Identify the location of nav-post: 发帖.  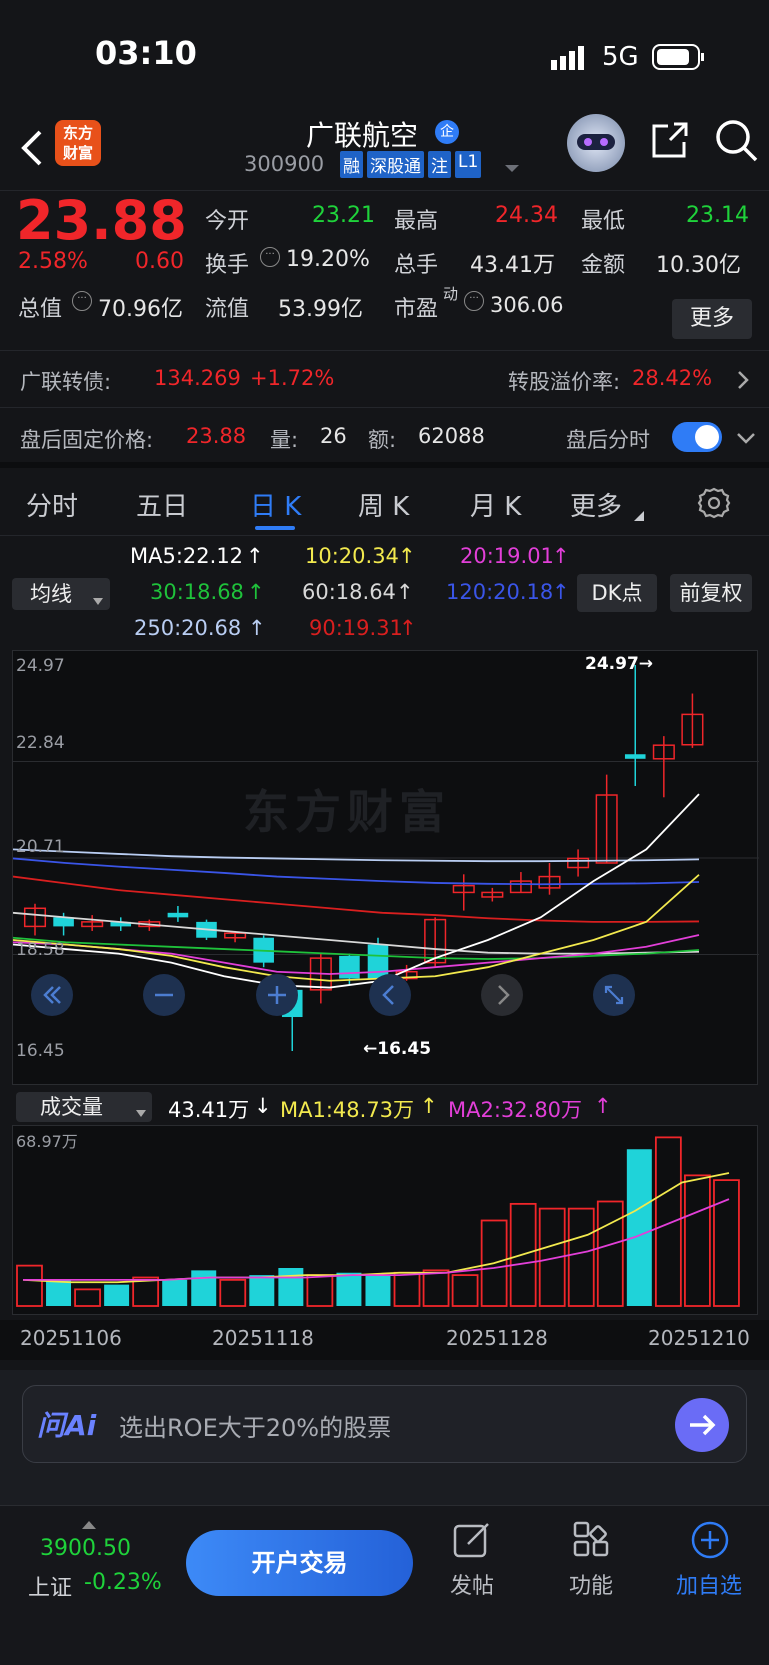
(472, 1584).